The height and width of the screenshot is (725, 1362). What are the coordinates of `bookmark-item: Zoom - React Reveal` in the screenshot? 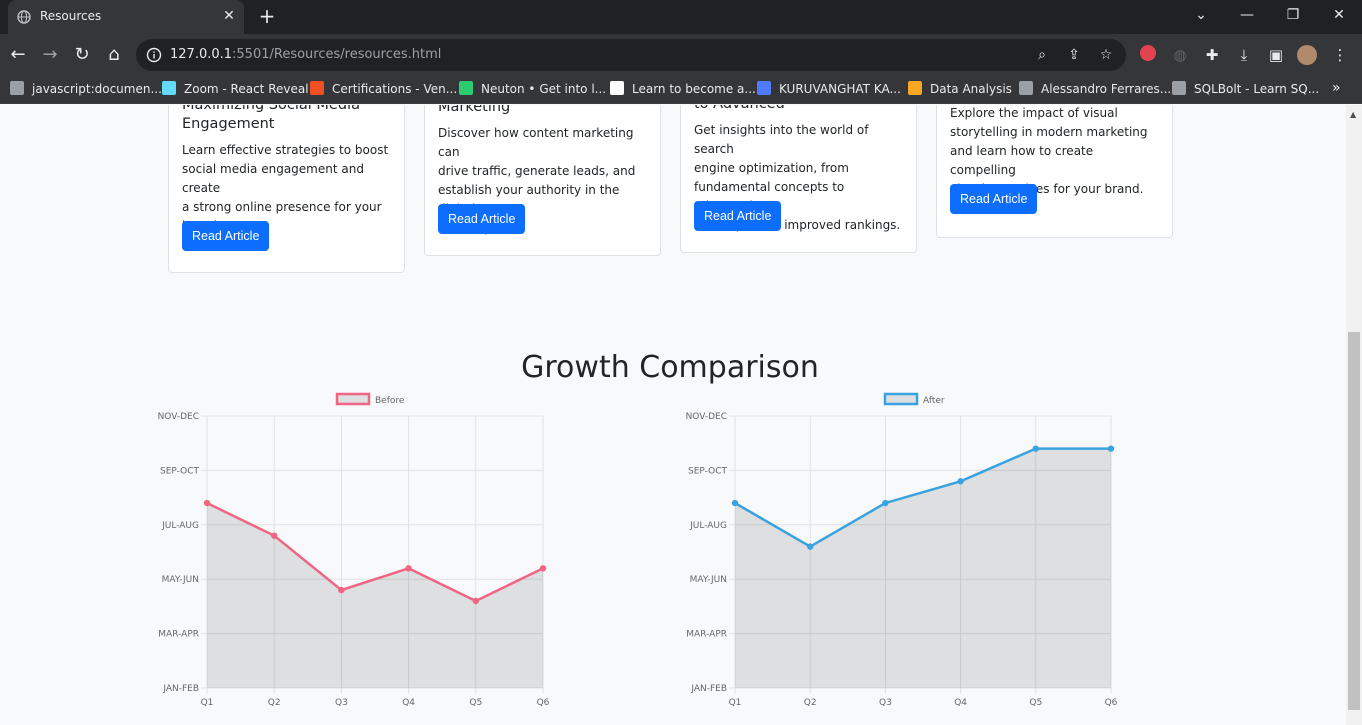 It's located at (235, 90).